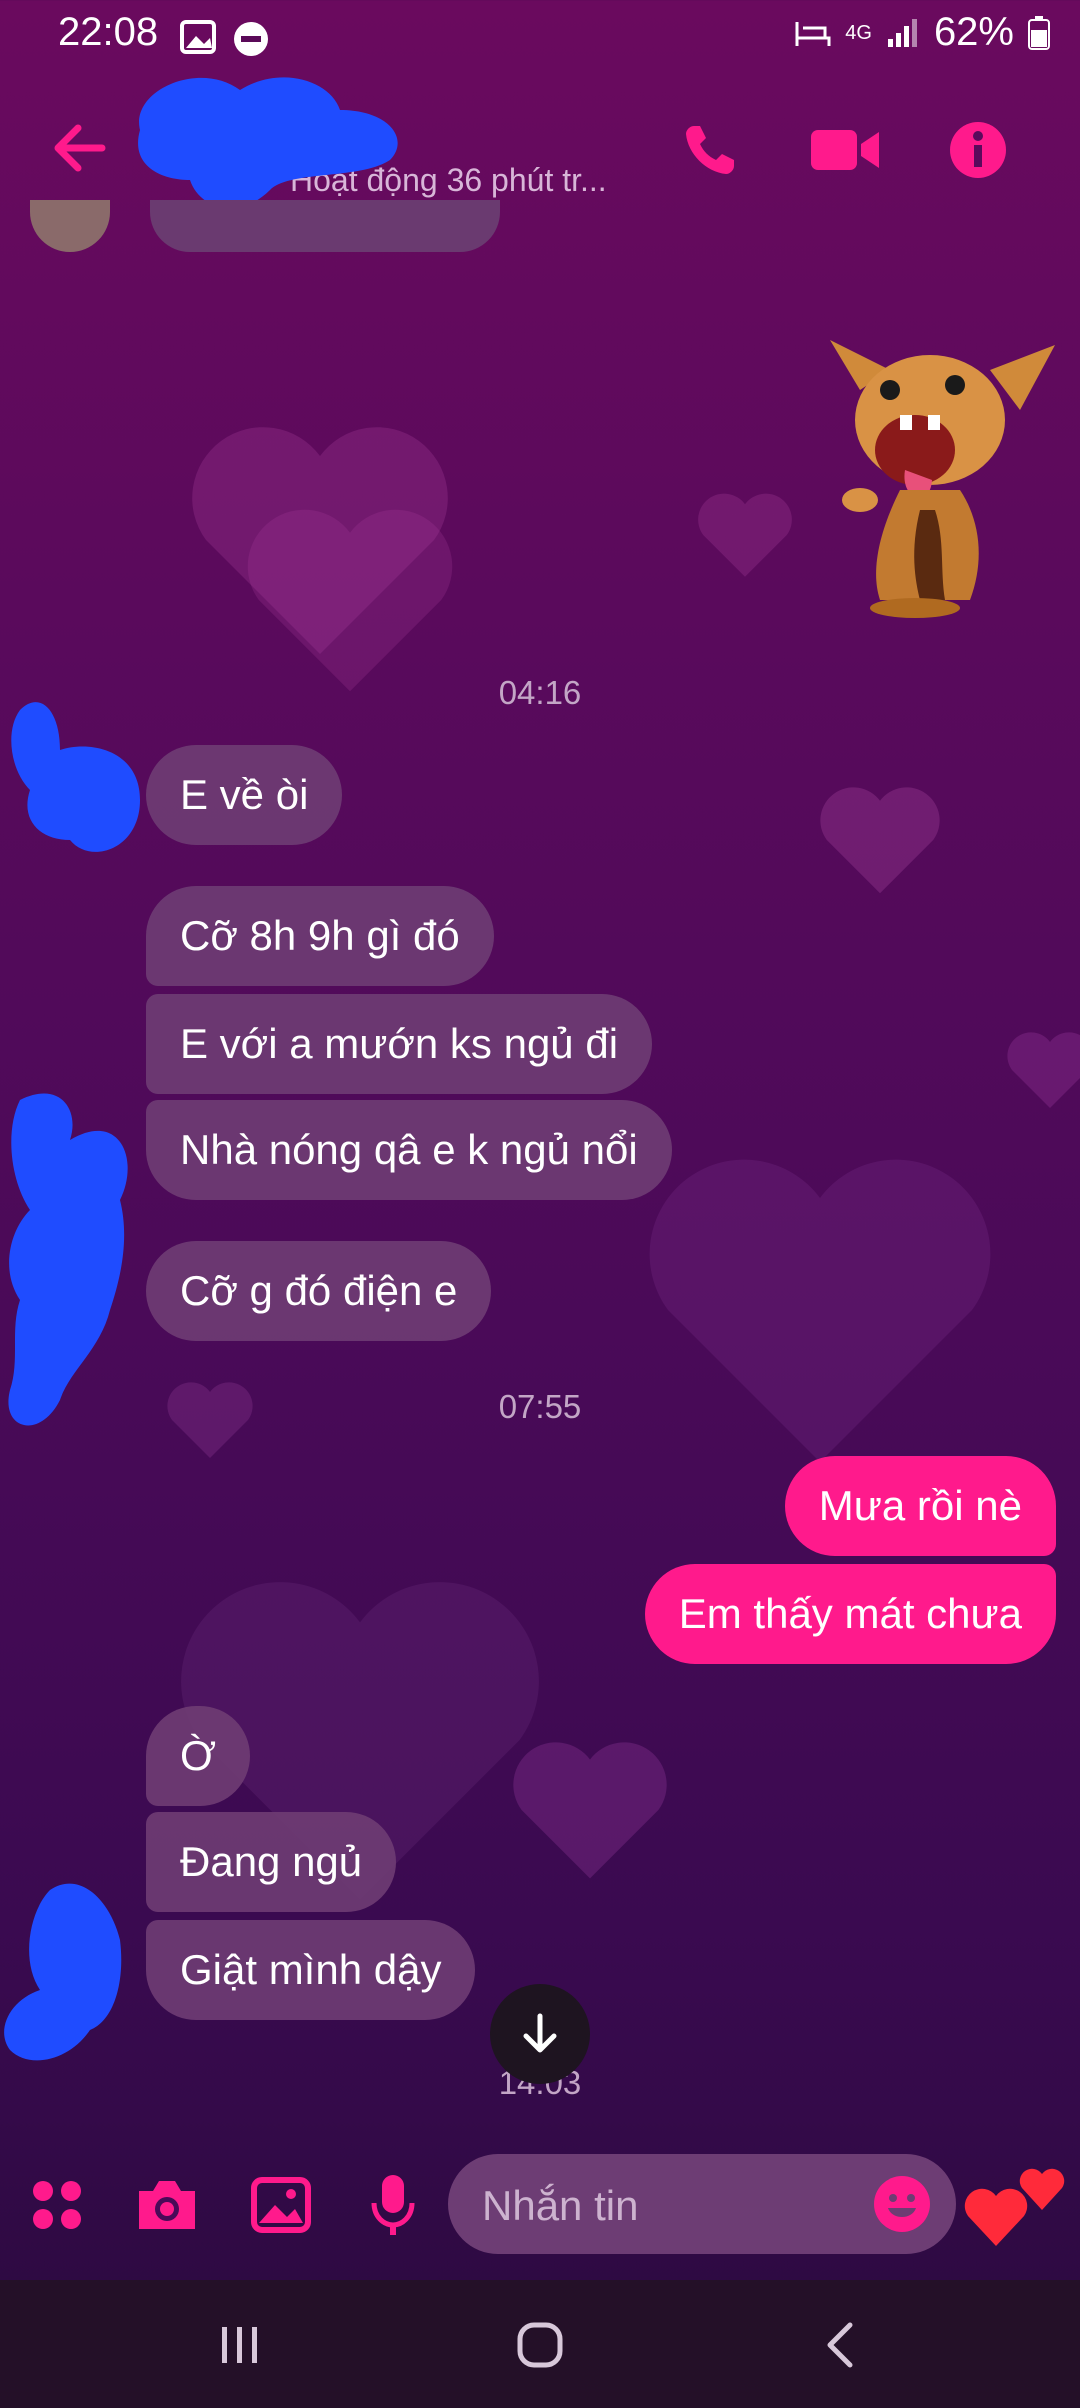 The image size is (1080, 2408). I want to click on voice-message-button, so click(393, 2205).